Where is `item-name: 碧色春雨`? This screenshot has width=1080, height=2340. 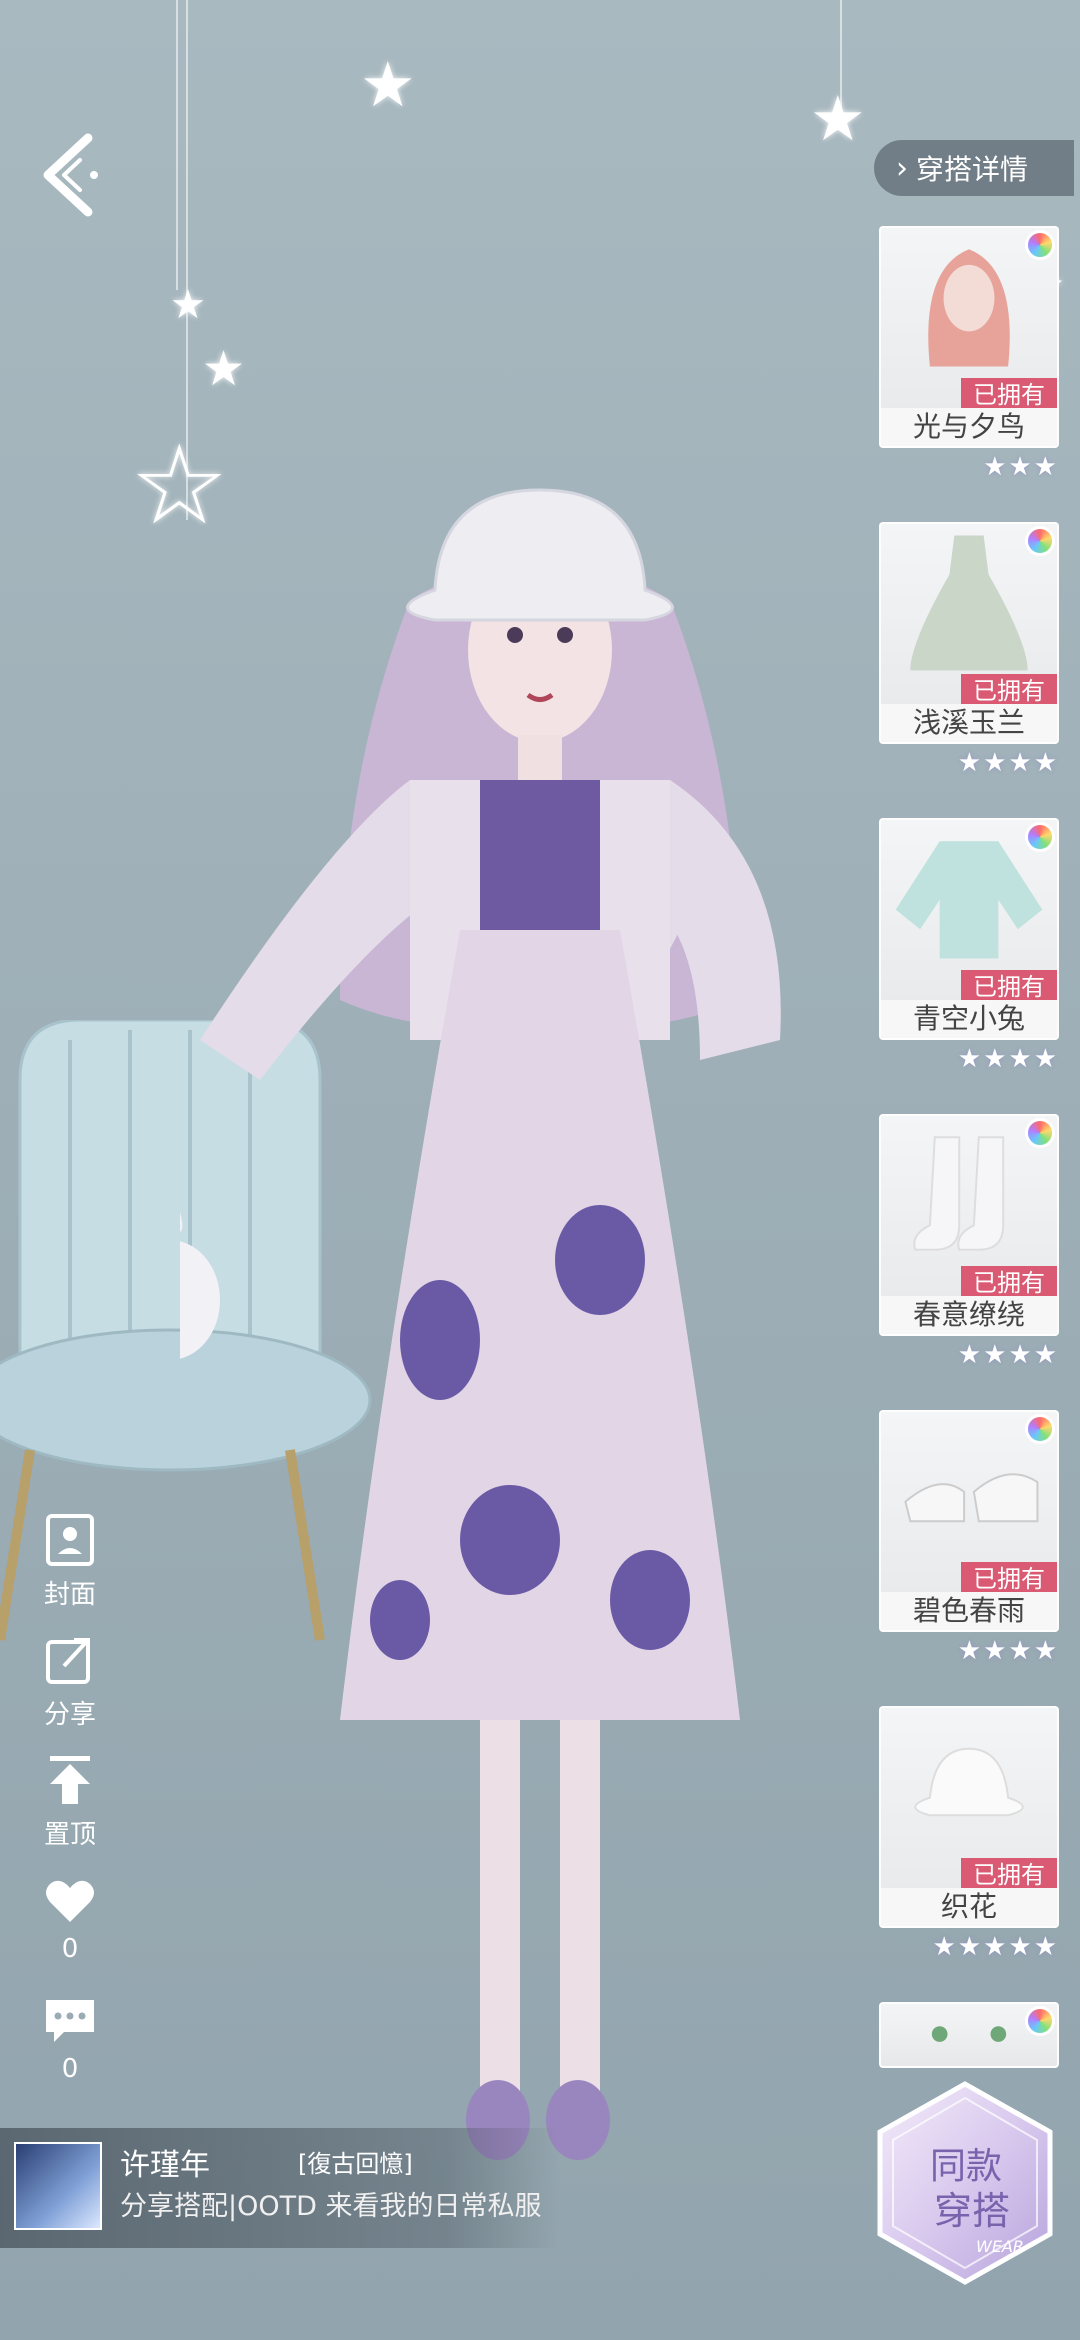
item-name: 碧色春雨 is located at coordinates (969, 1611).